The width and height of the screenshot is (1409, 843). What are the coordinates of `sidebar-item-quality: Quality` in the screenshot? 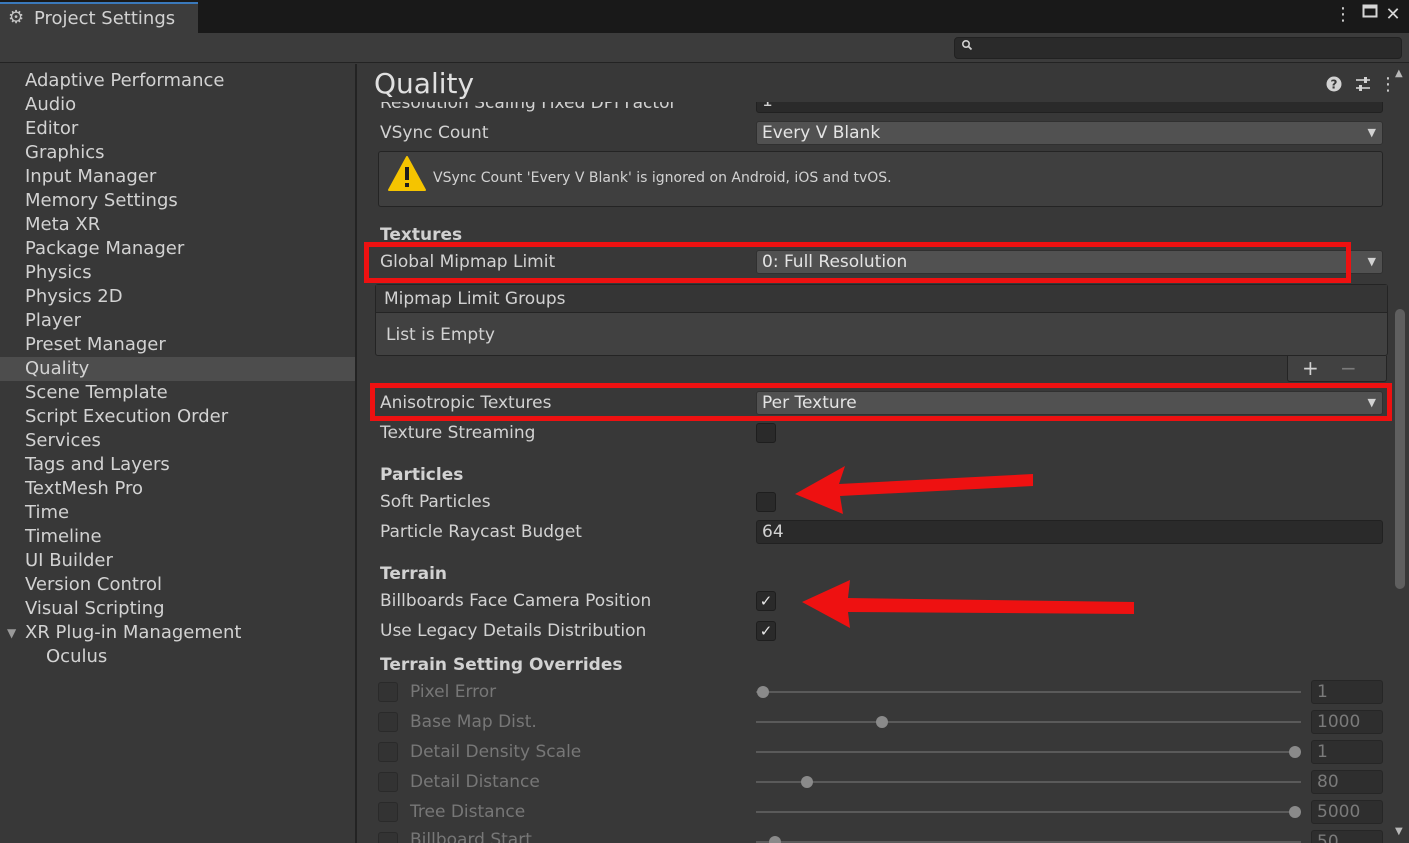 It's located at (177, 369).